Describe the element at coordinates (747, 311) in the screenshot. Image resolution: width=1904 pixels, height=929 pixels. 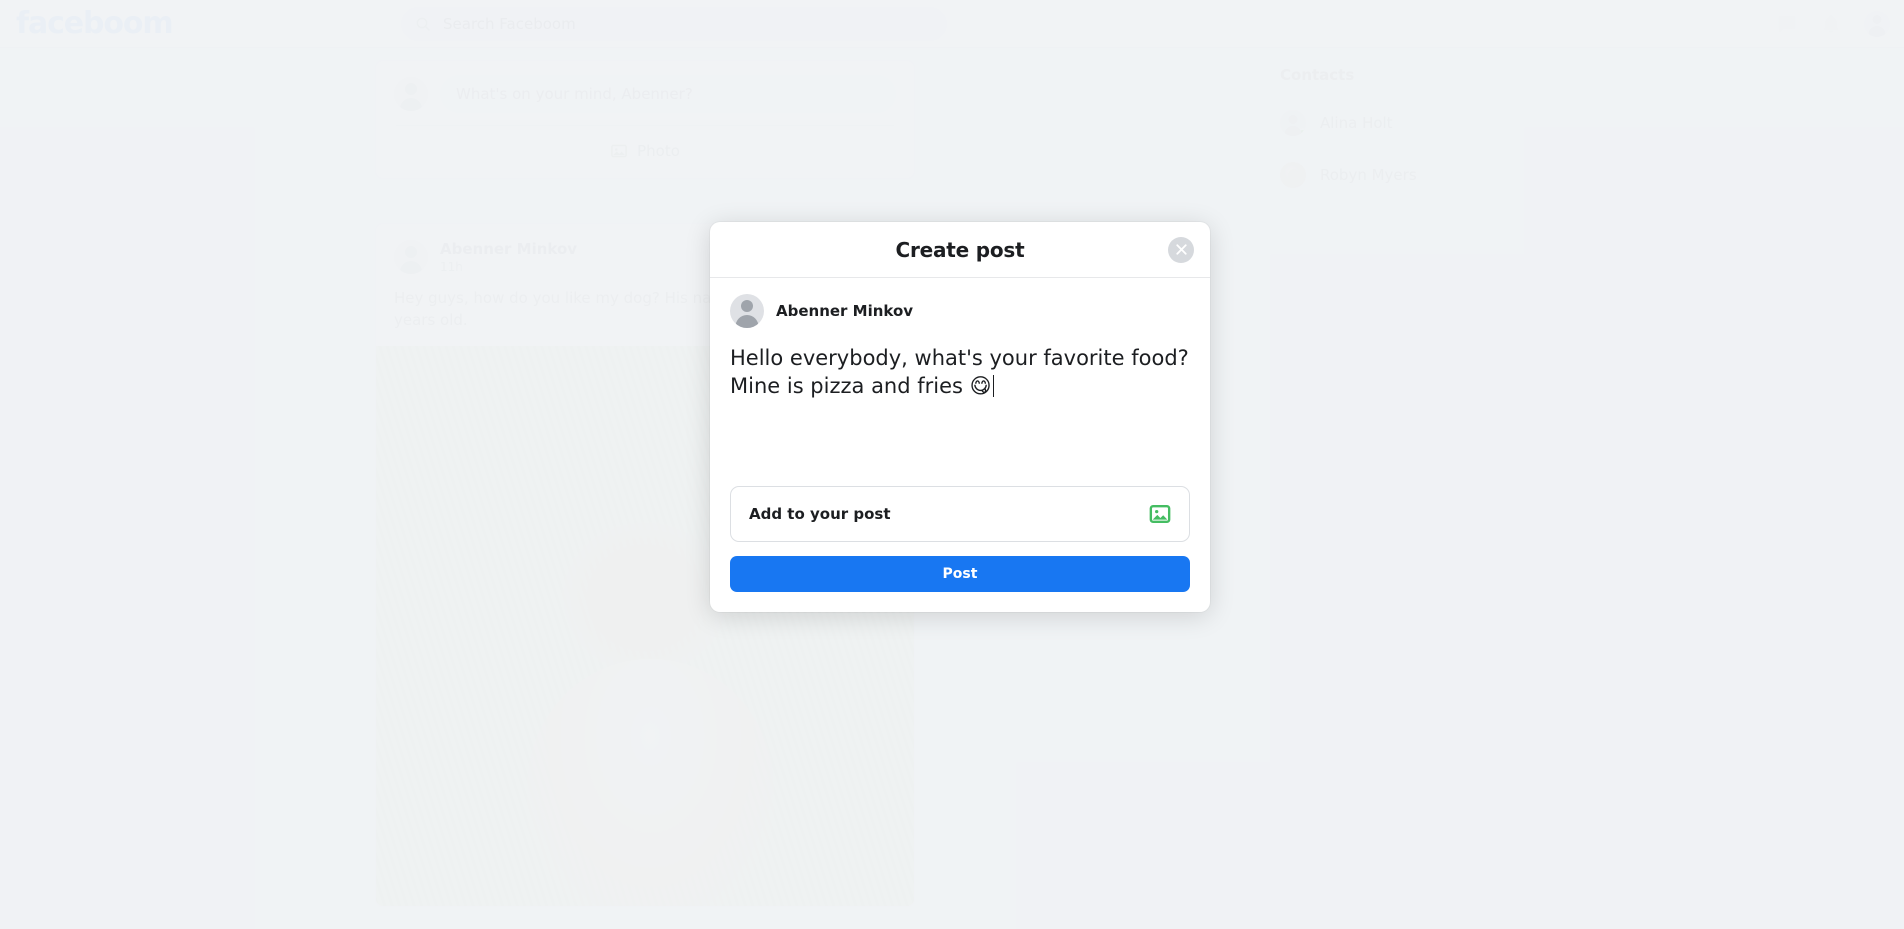
I see `dialog-author-avatar` at that location.